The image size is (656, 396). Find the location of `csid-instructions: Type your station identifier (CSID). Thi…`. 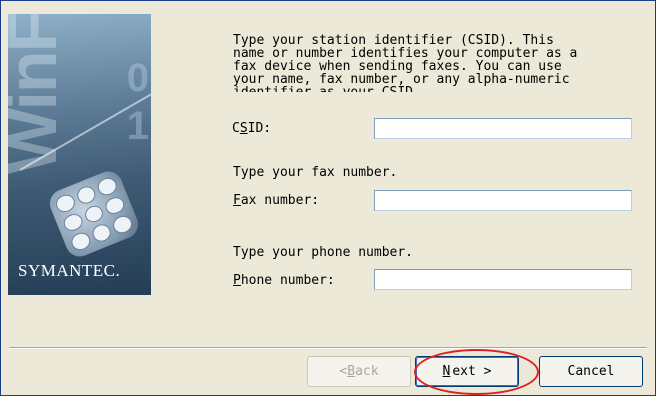

csid-instructions: Type your station identifier (CSID). Thi… is located at coordinates (405, 63).